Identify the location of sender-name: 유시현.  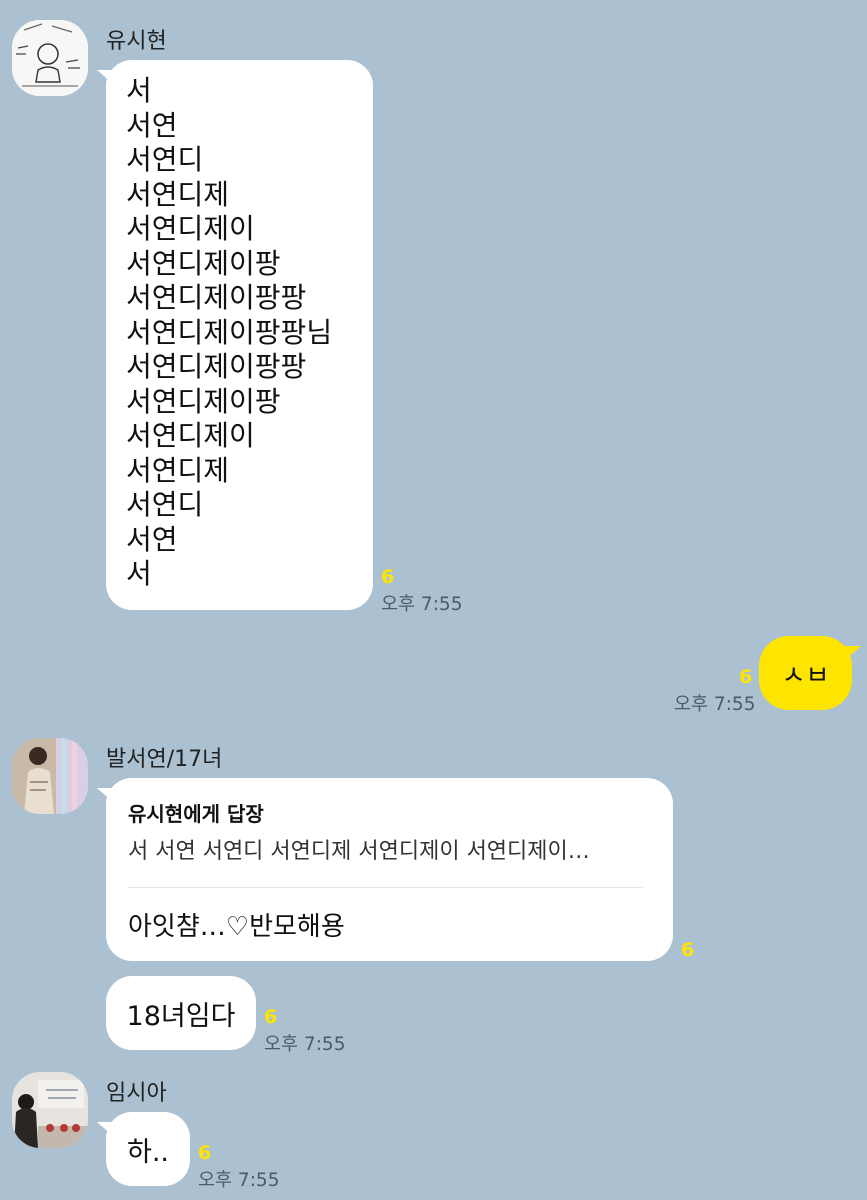
(136, 41).